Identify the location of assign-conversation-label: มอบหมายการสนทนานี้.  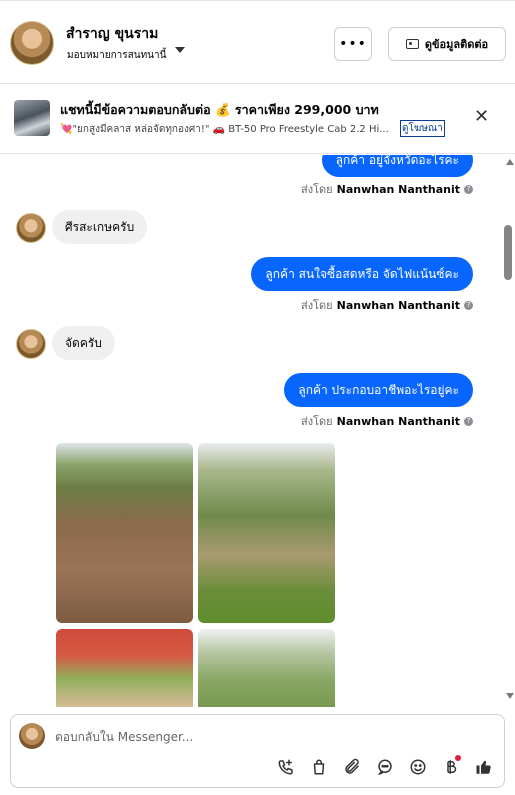
(116, 55).